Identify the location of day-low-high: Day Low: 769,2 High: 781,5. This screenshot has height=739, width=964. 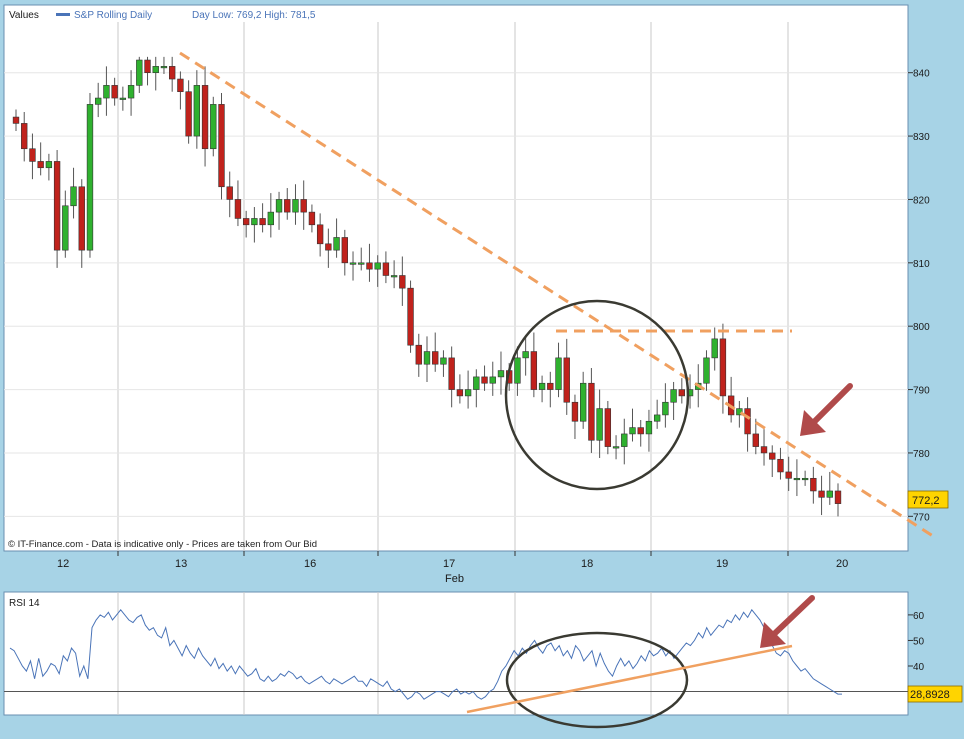
(254, 15).